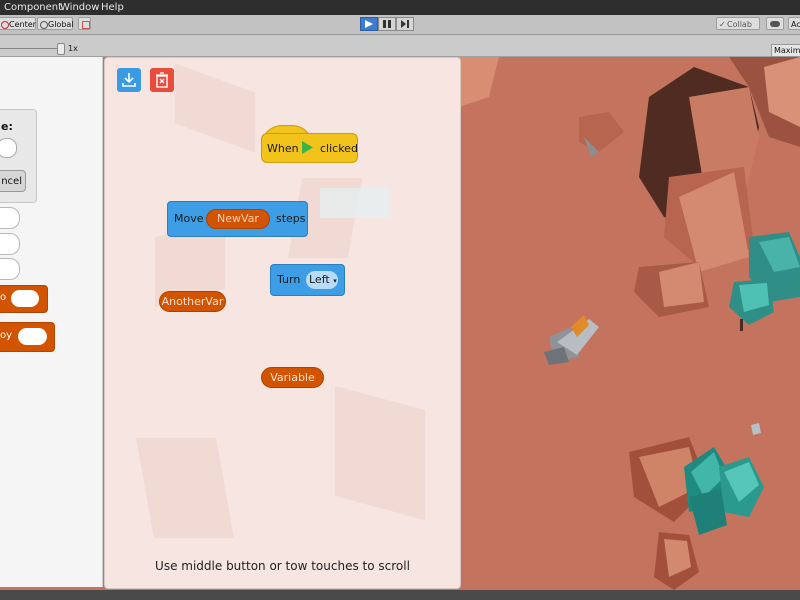 The width and height of the screenshot is (800, 600). What do you see at coordinates (32, 336) in the screenshot?
I see `variable-change-input` at bounding box center [32, 336].